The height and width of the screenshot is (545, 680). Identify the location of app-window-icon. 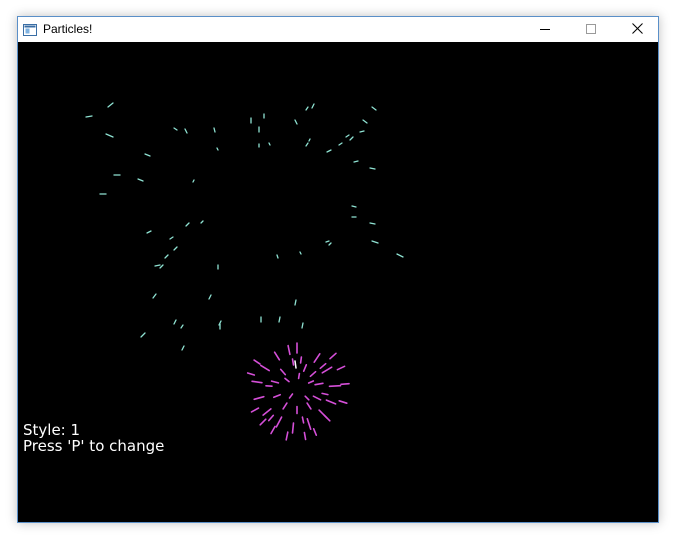
(30, 29).